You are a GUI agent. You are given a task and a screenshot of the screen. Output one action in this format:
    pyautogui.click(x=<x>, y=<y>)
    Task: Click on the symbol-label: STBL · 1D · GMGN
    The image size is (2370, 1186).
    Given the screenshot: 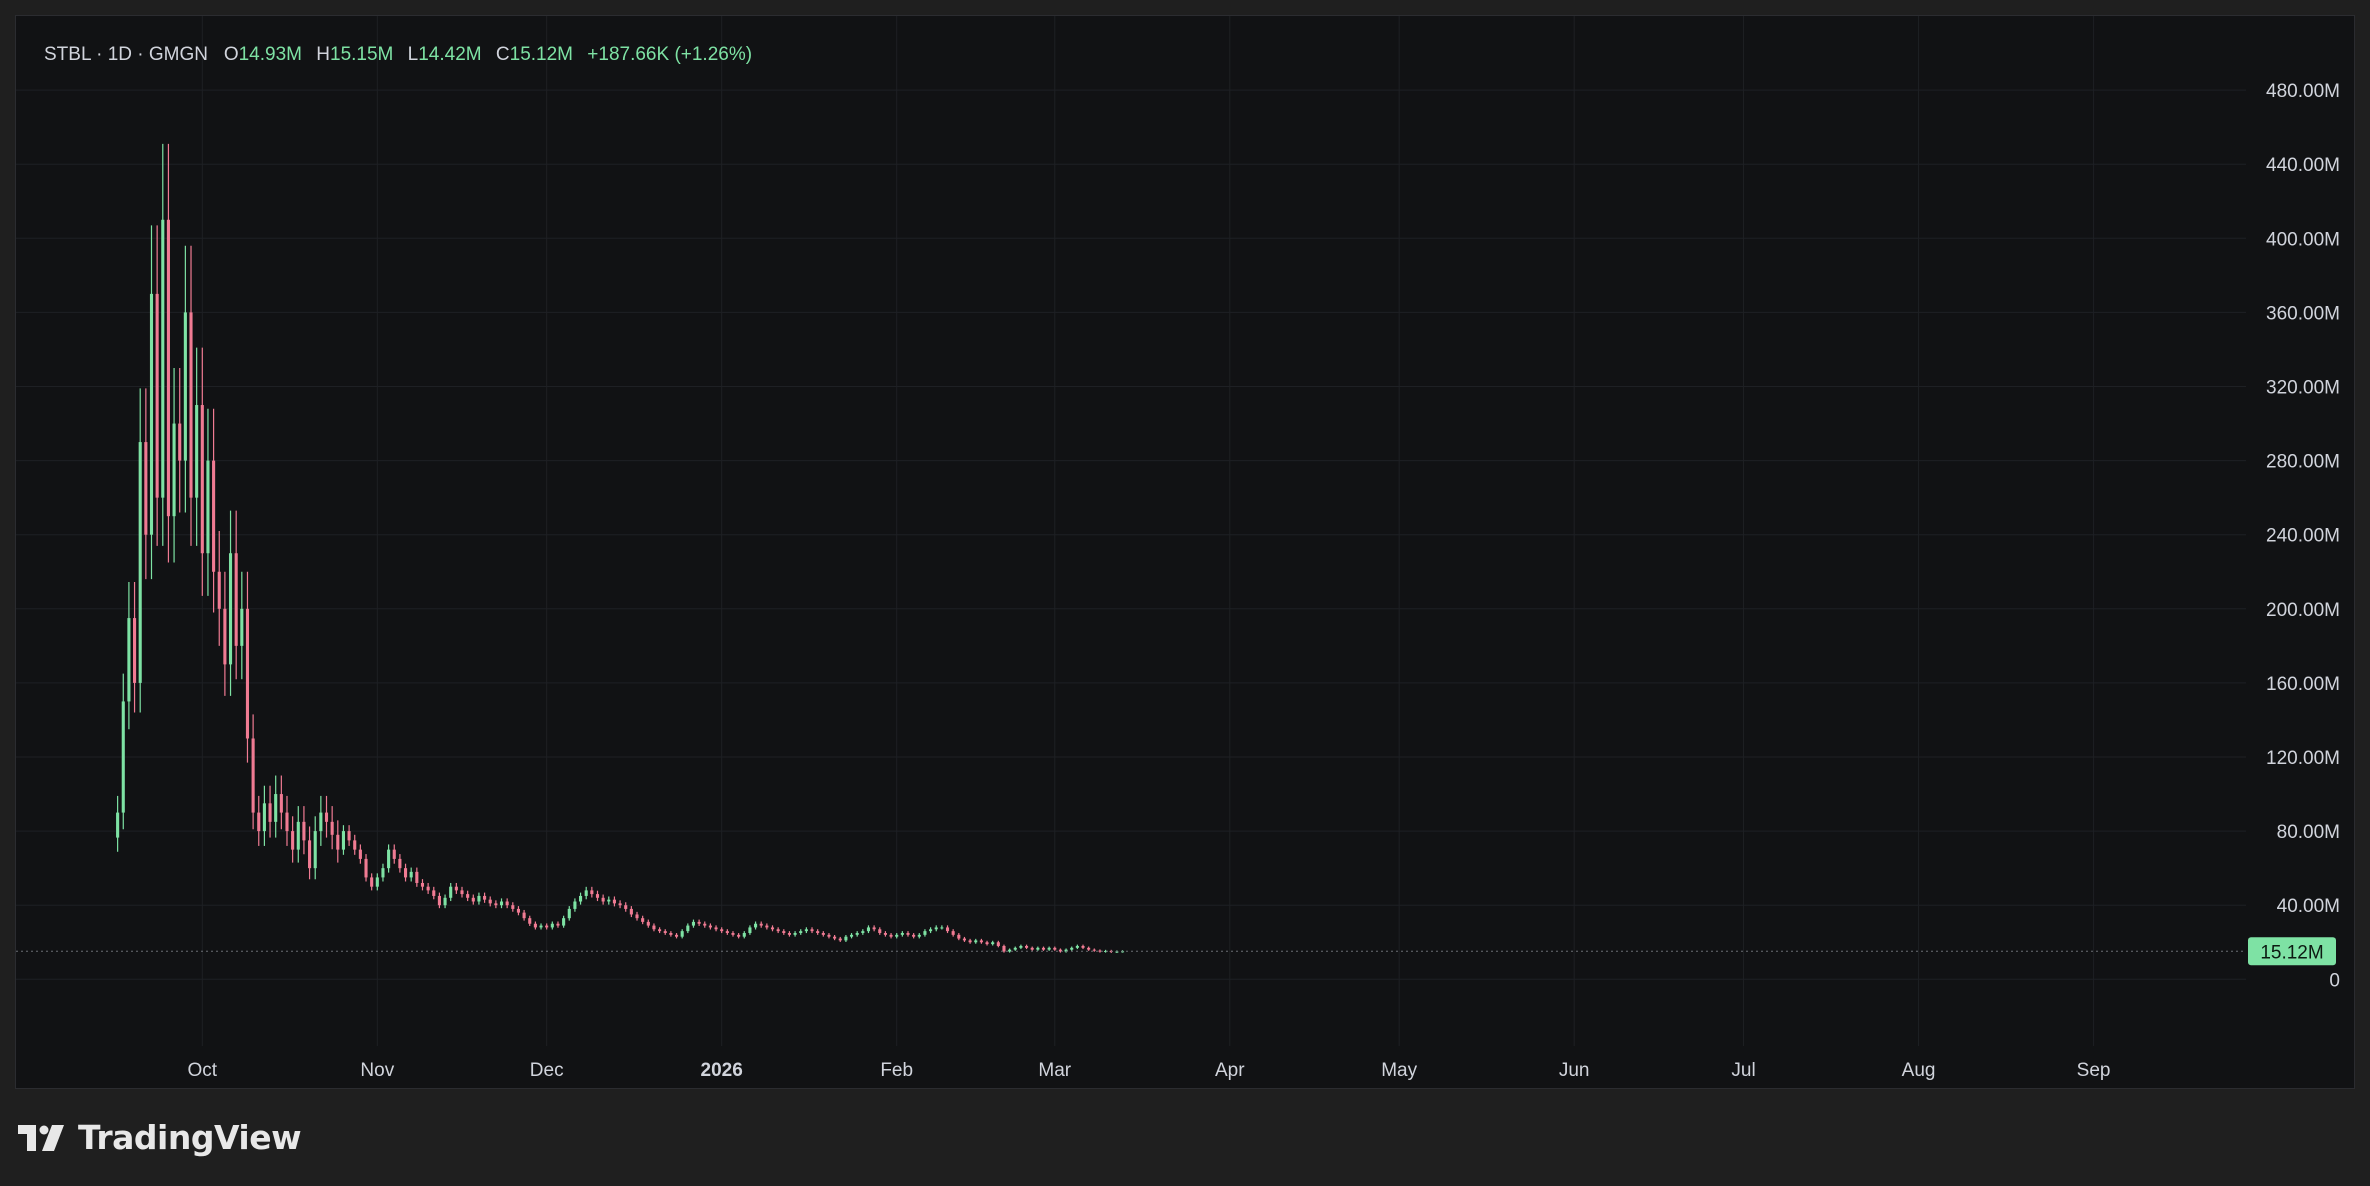 What is the action you would take?
    pyautogui.click(x=126, y=54)
    